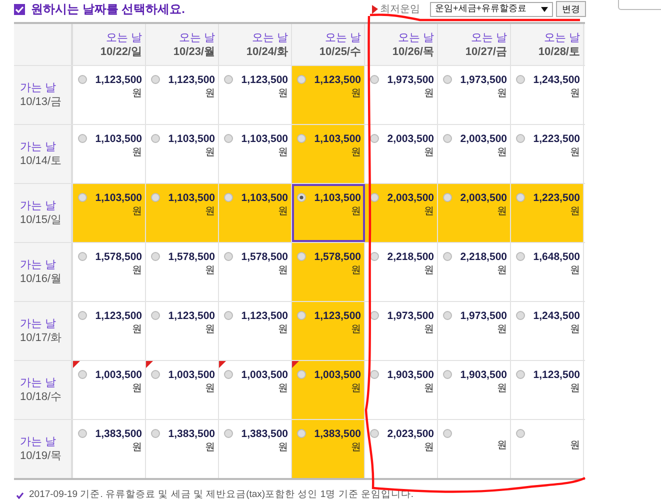 The height and width of the screenshot is (501, 661). I want to click on fare-price: 1,973,500, so click(483, 80).